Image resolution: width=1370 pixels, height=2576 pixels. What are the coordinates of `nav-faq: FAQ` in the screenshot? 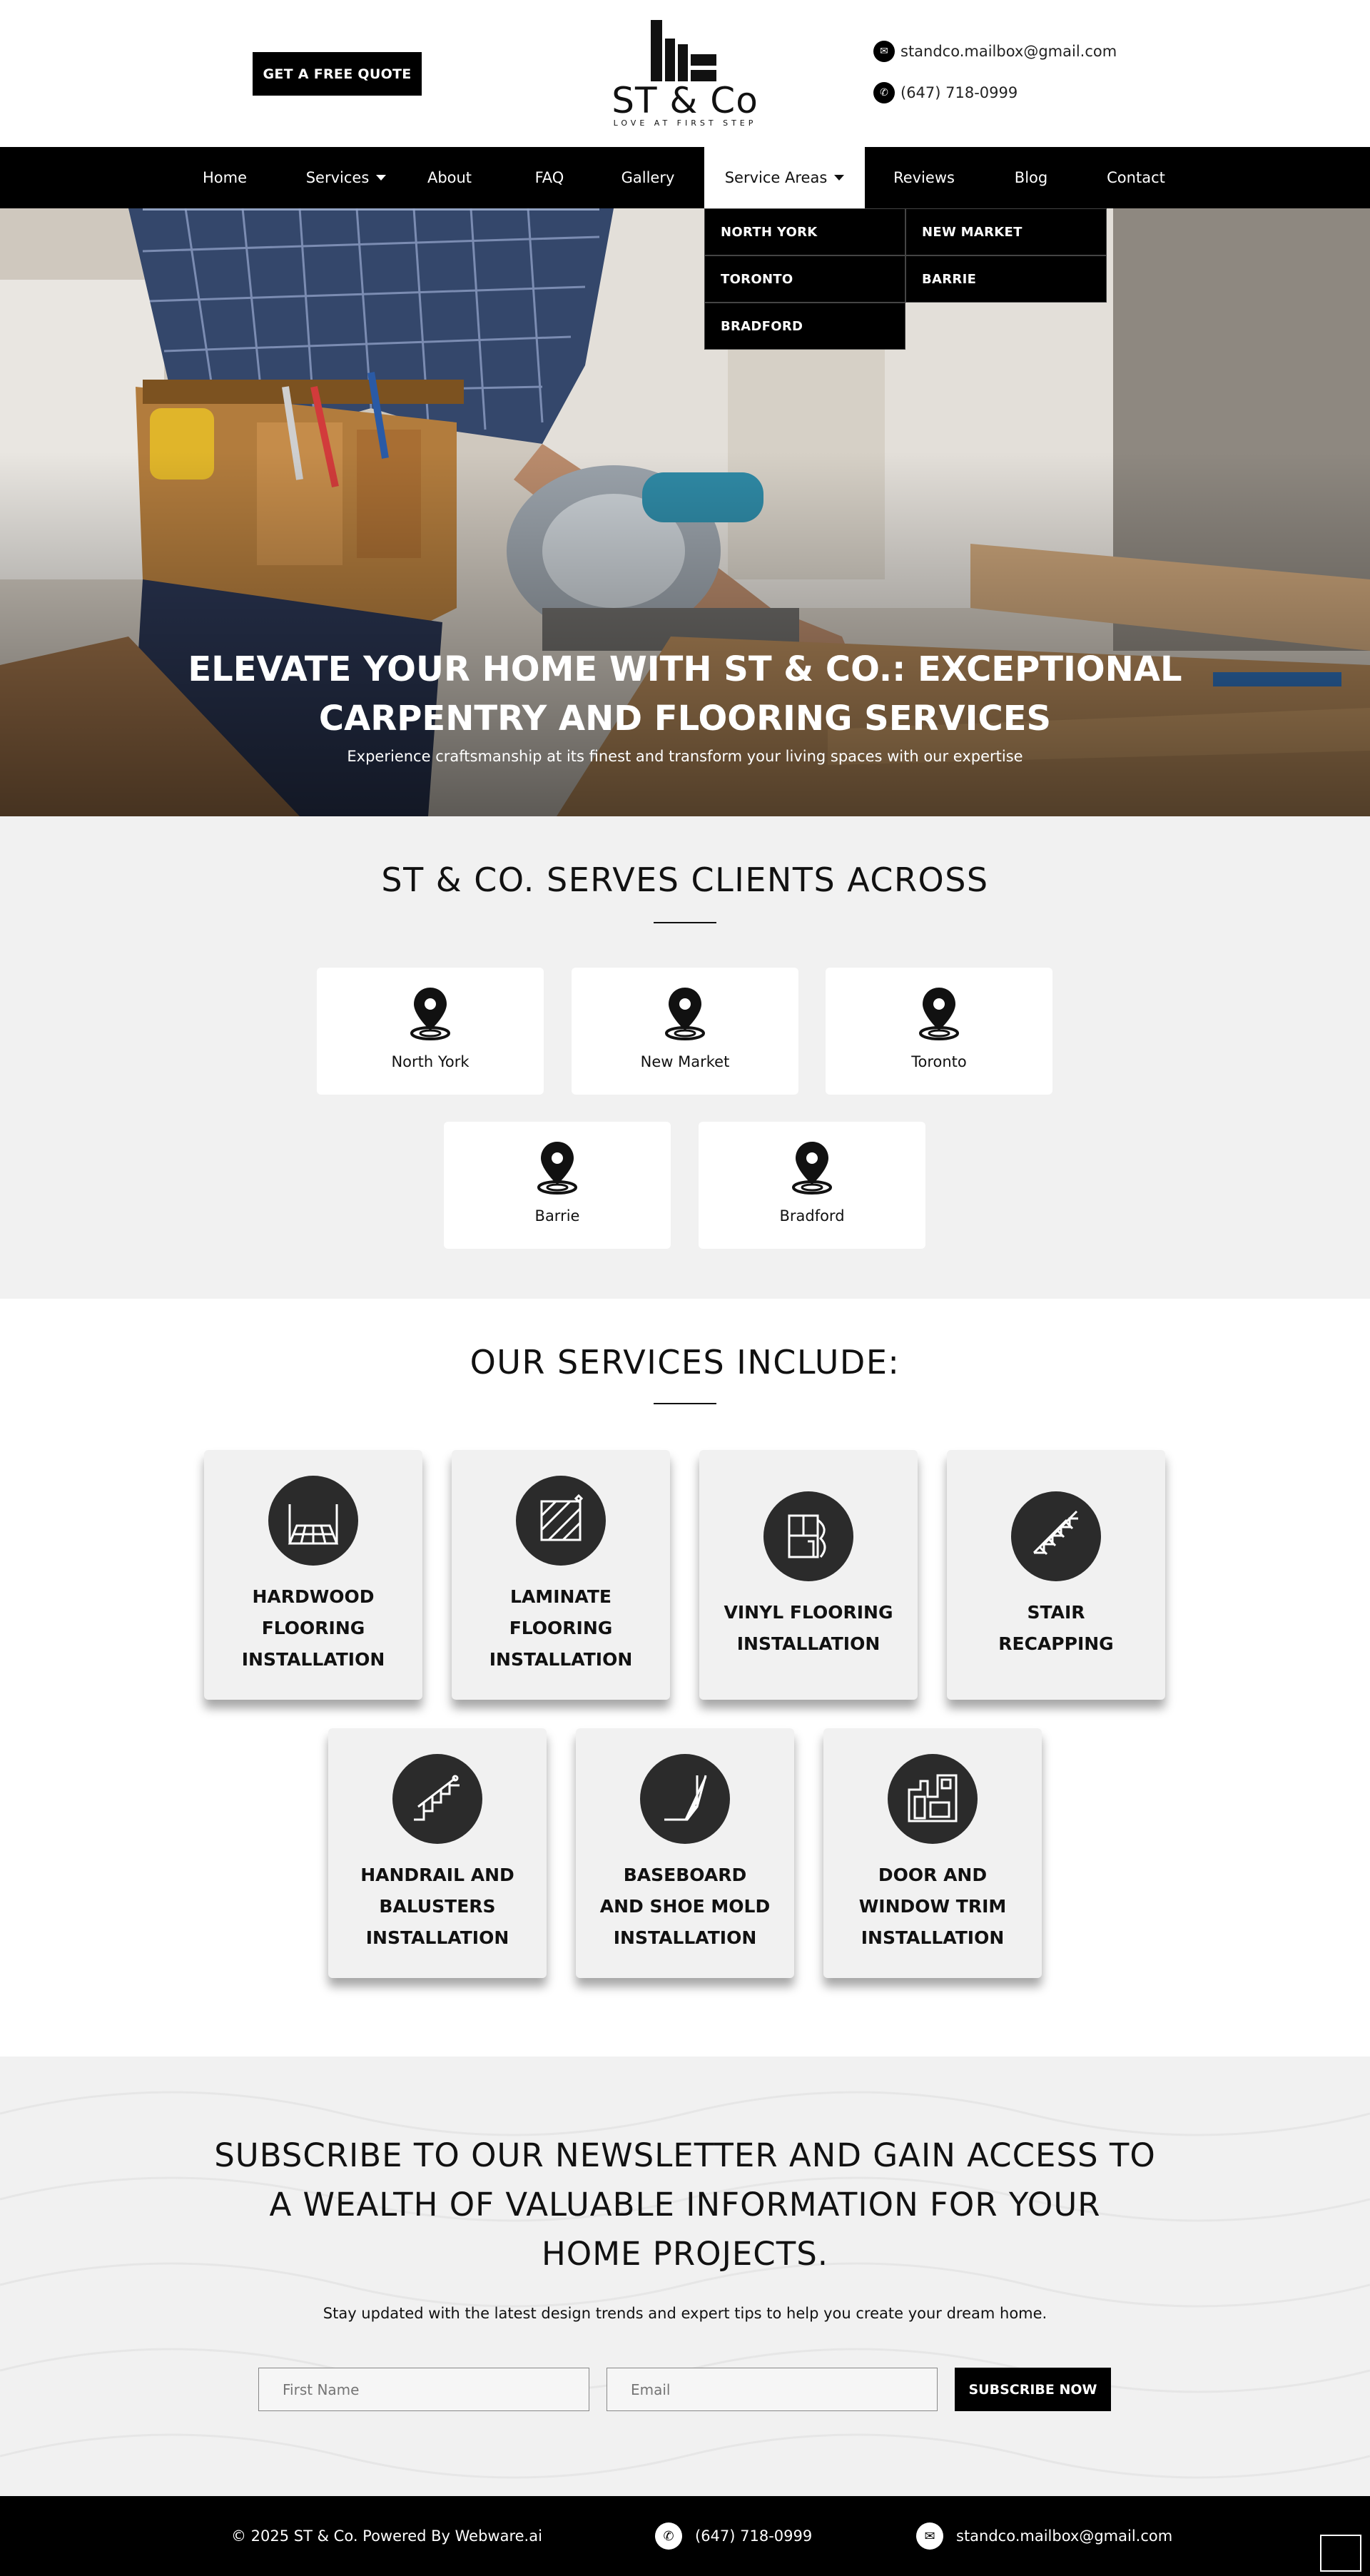 It's located at (549, 177).